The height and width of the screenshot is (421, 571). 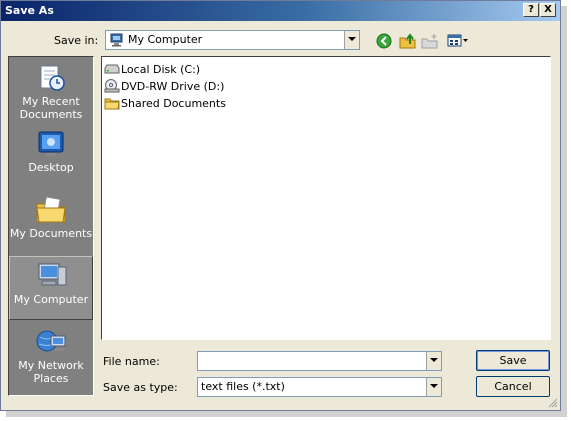 What do you see at coordinates (51, 342) in the screenshot?
I see `network-places-icon` at bounding box center [51, 342].